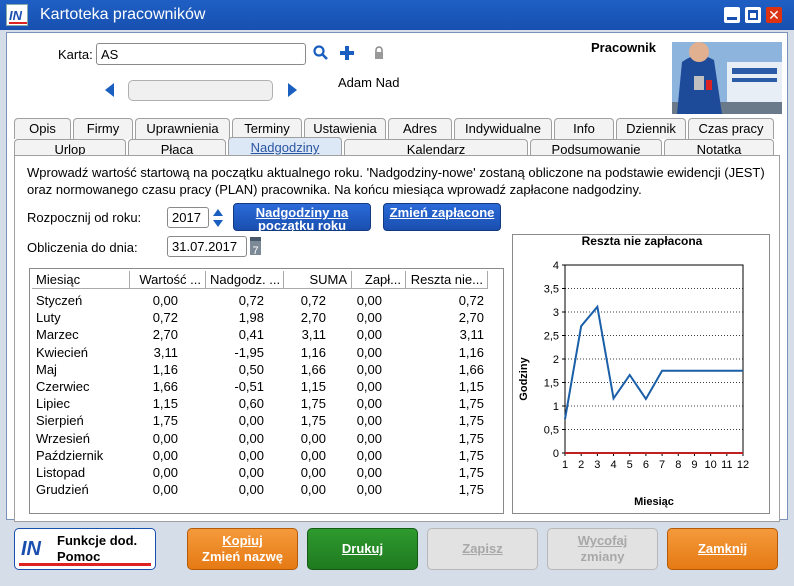  Describe the element at coordinates (565, 465) in the screenshot. I see `x-tick-label: 1` at that location.